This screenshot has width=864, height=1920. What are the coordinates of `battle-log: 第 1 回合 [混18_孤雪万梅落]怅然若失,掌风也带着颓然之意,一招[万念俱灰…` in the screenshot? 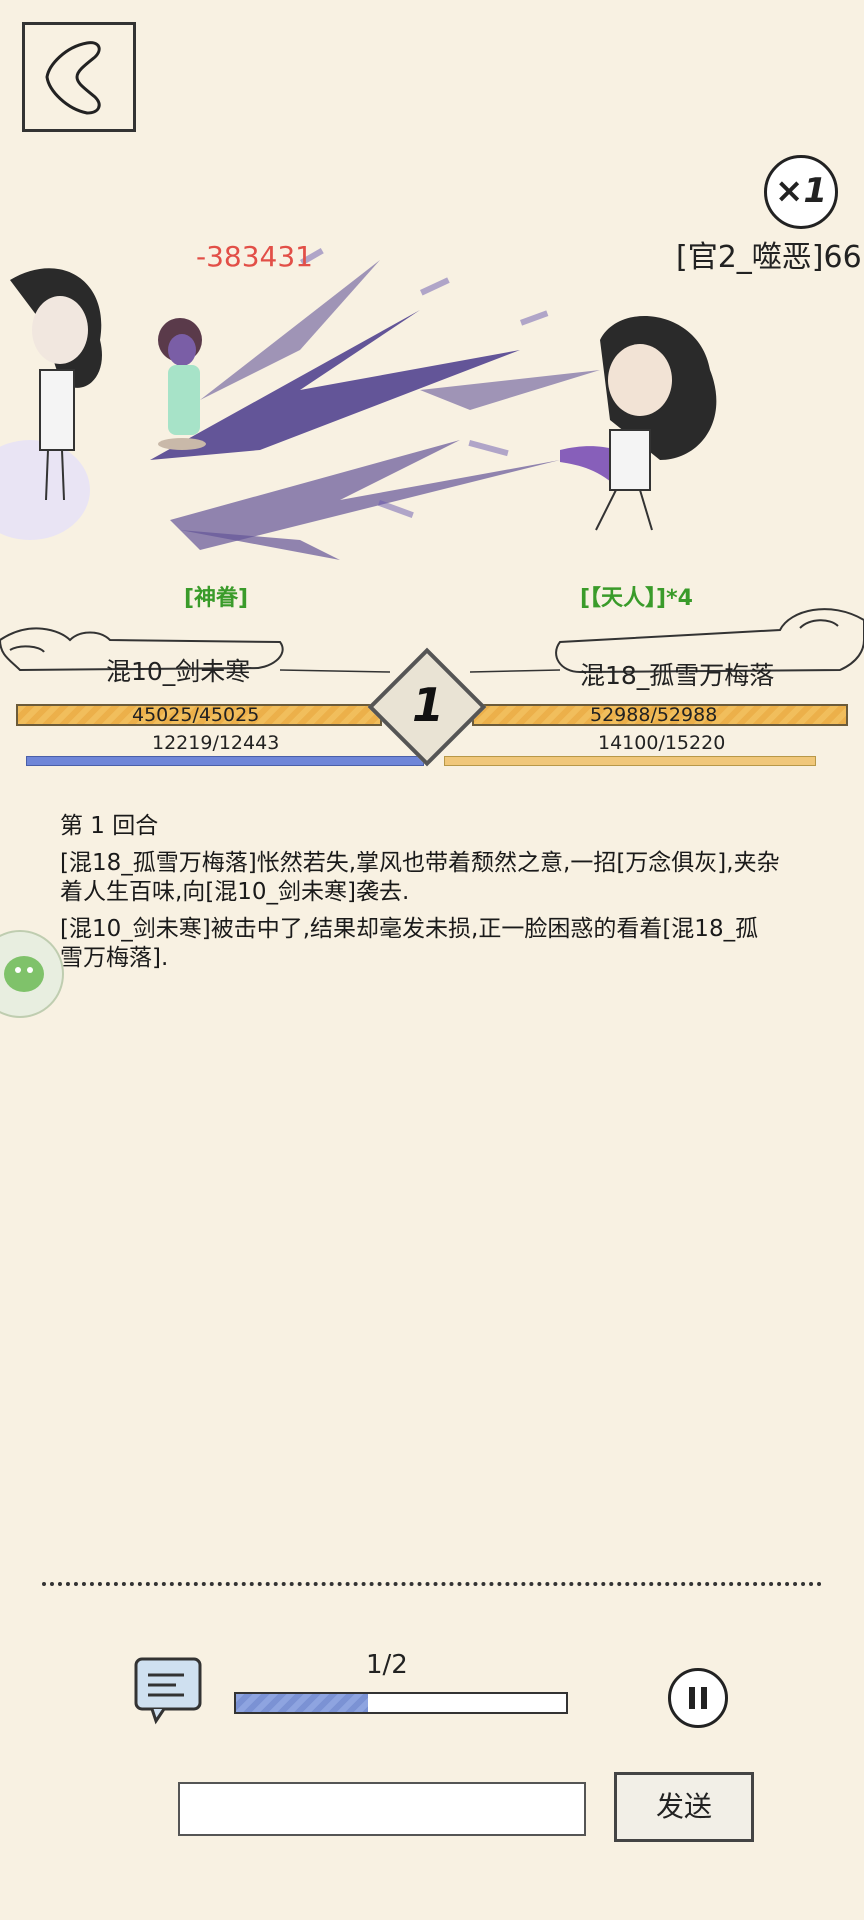 It's located at (420, 896).